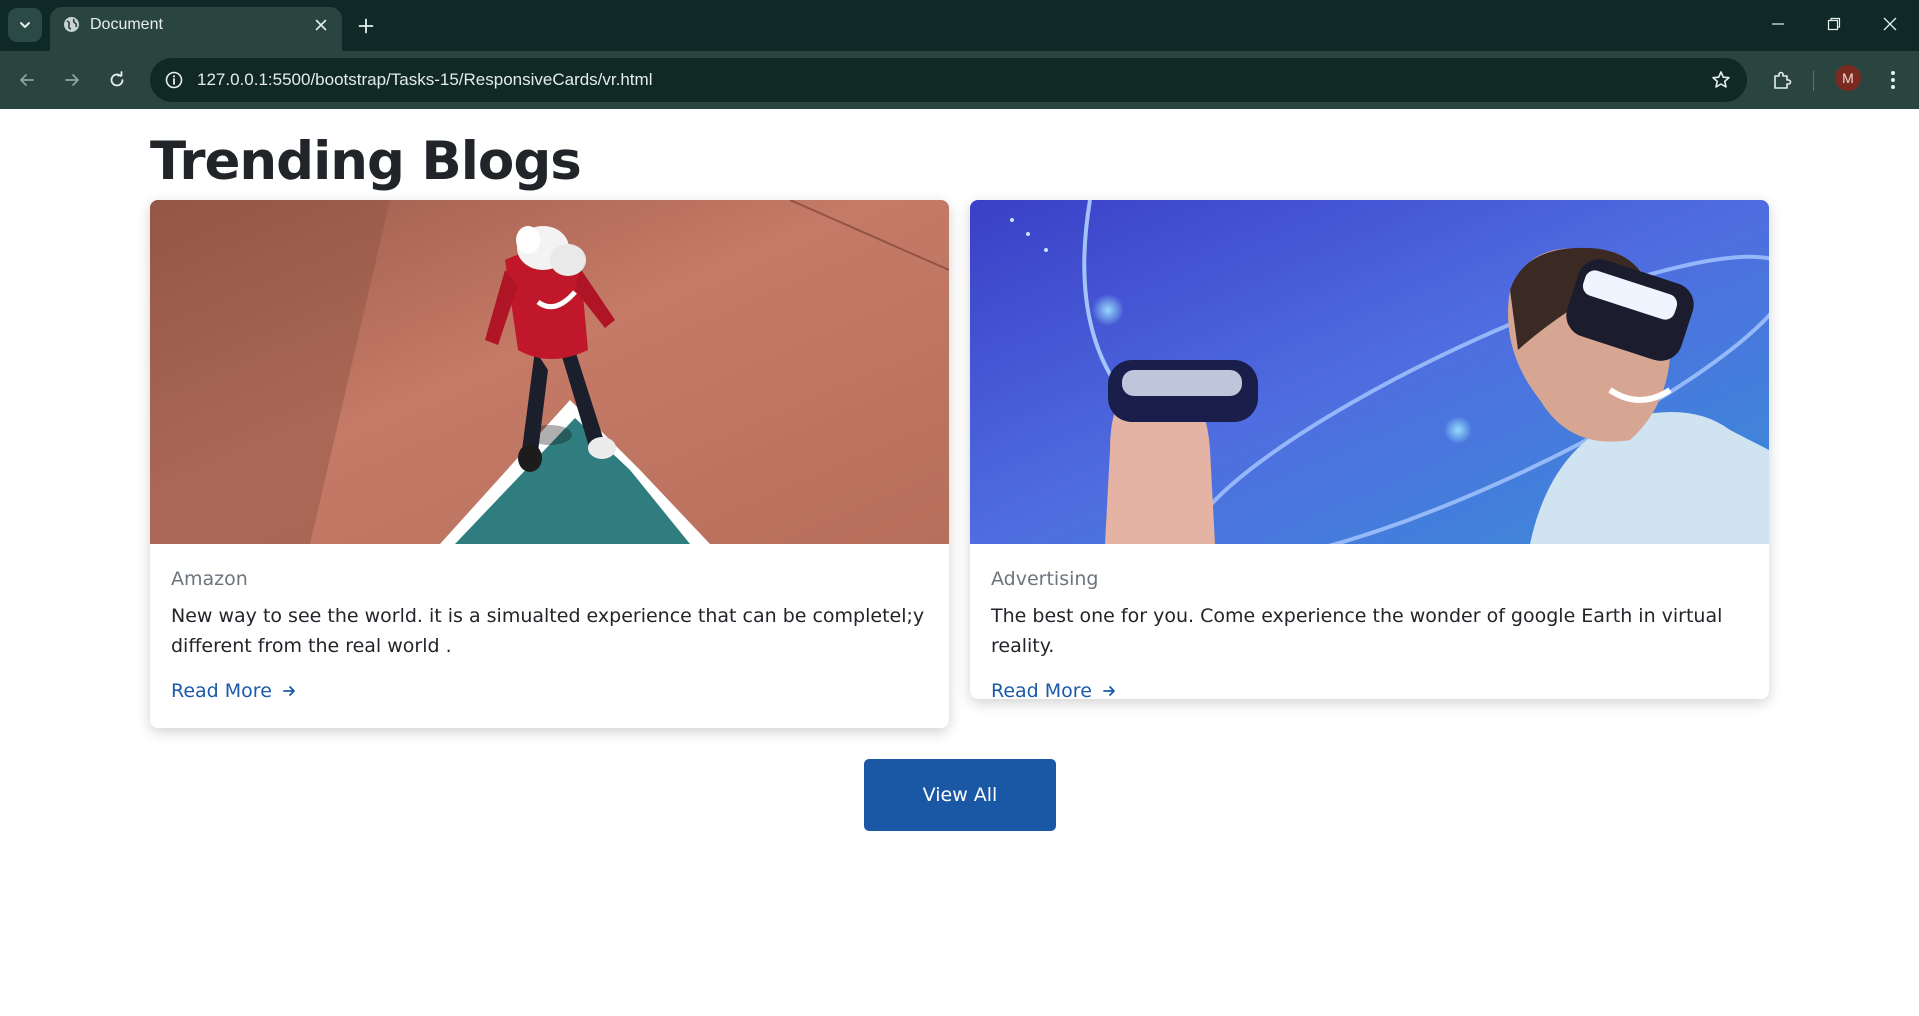 The width and height of the screenshot is (1919, 1016). Describe the element at coordinates (960, 795) in the screenshot. I see `view-all-button: View All` at that location.